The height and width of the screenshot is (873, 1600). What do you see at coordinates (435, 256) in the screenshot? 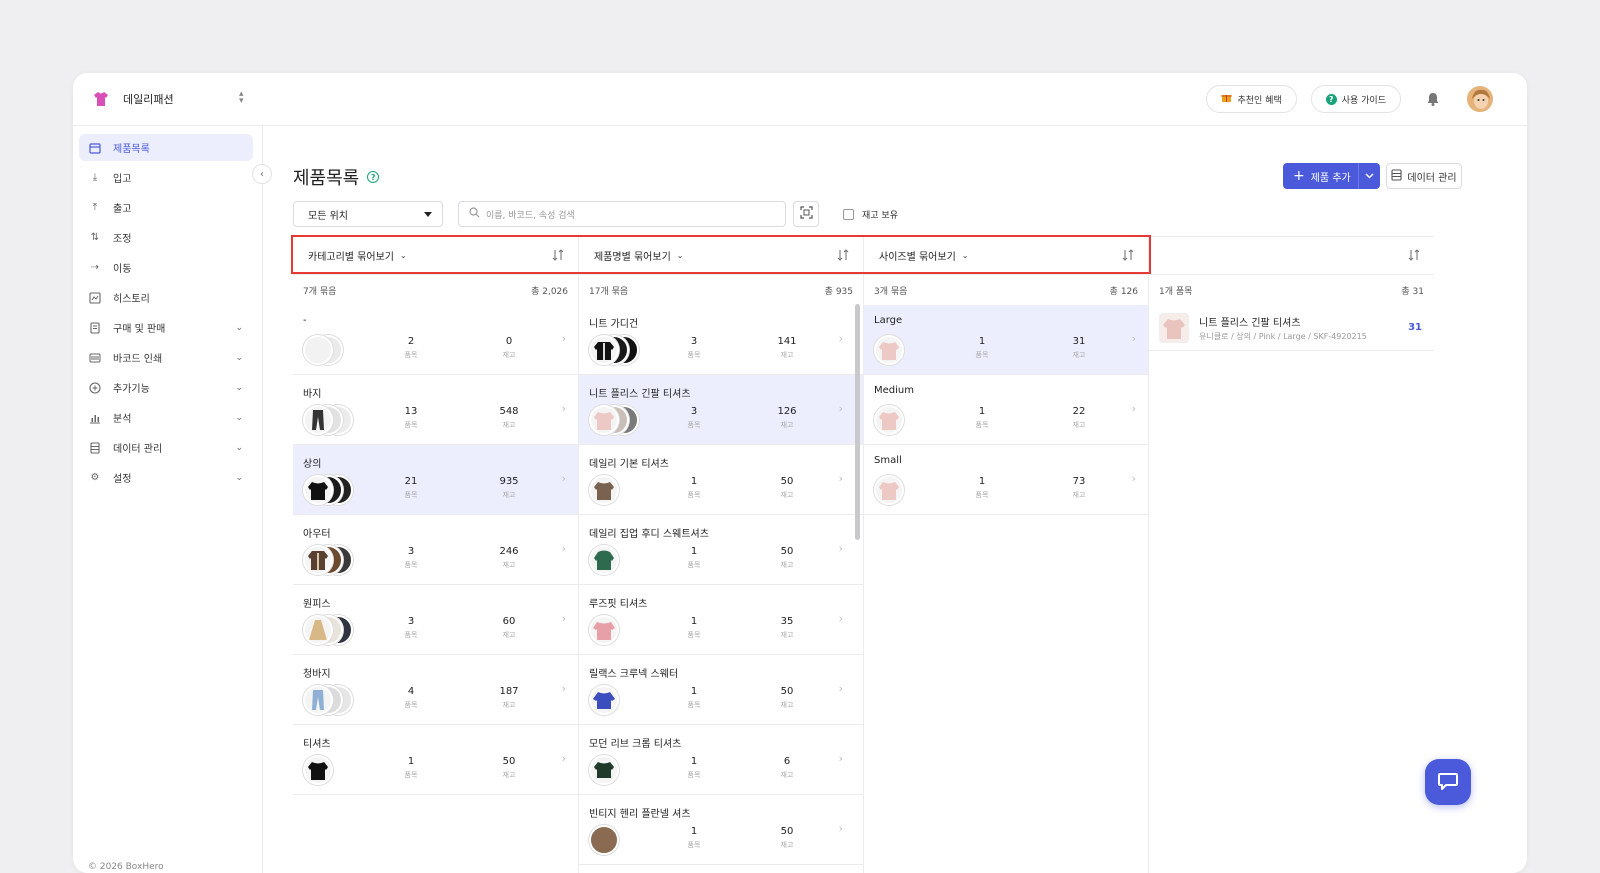
I see `category-group-header: 카테고리별 묶어보기 ⌄` at bounding box center [435, 256].